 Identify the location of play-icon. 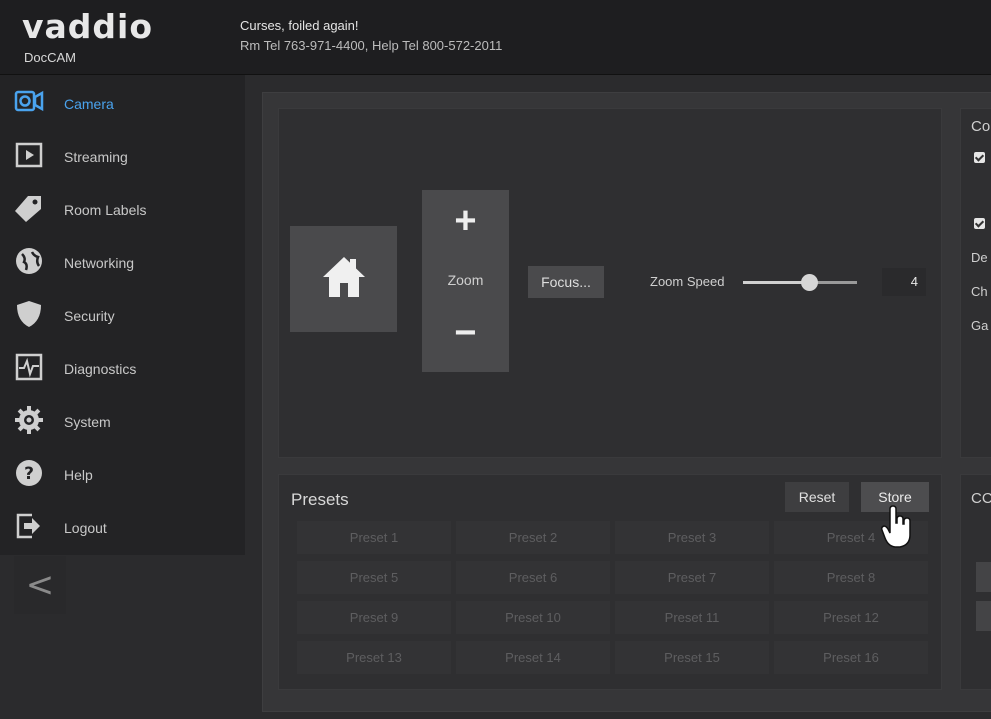
(29, 155).